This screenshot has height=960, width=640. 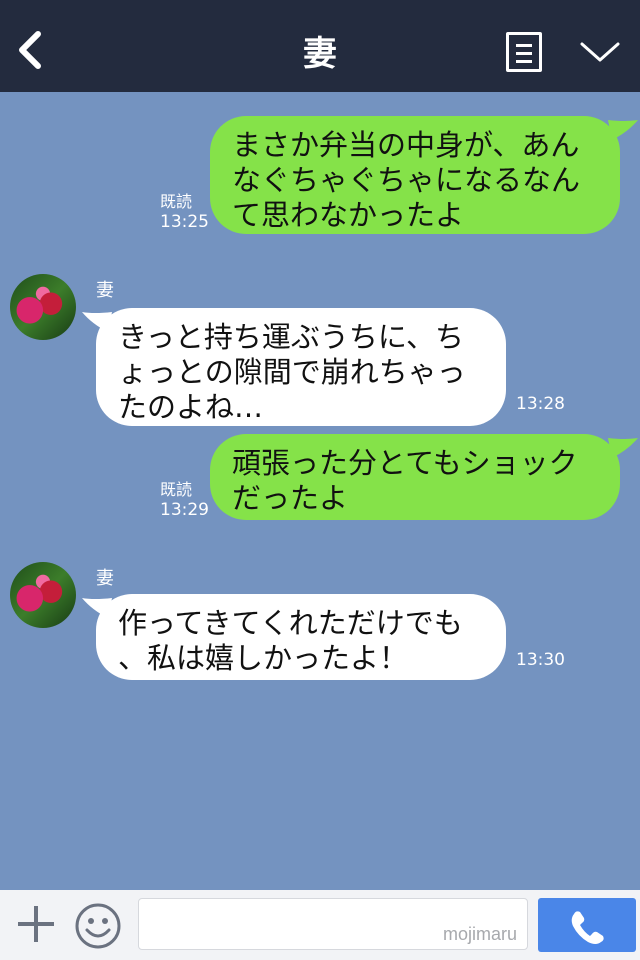 I want to click on read-receipt: 既読 13:25, so click(x=184, y=212).